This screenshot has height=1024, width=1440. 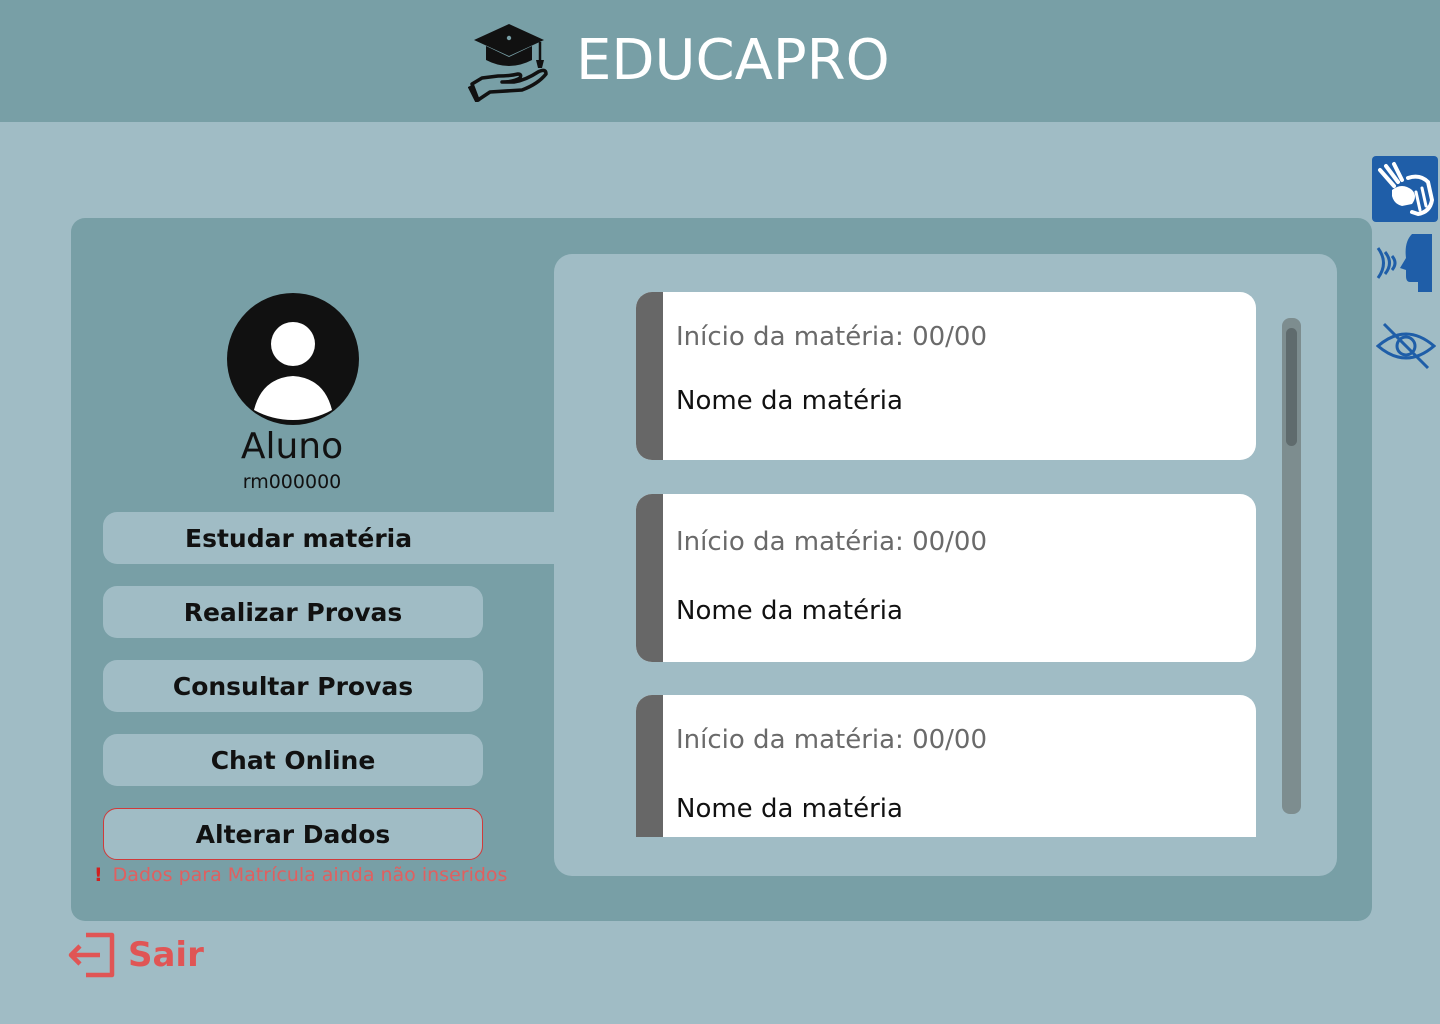 I want to click on logout-label: Sair, so click(x=166, y=955).